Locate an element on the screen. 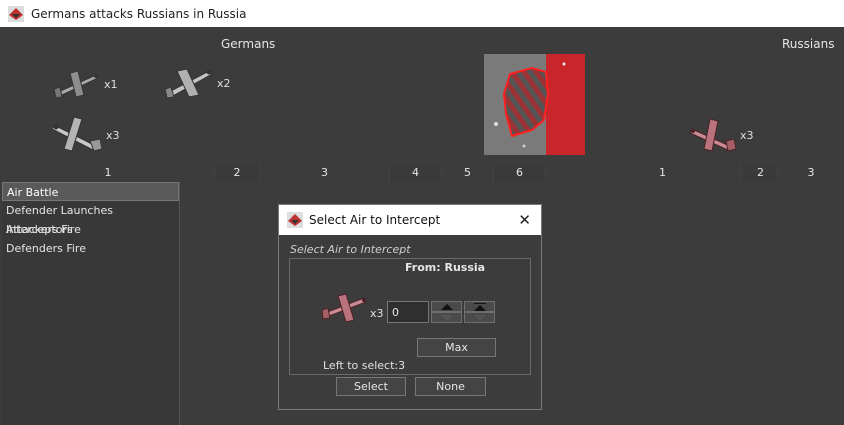 This screenshot has height=425, width=844. double-arrow-down-icon is located at coordinates (479, 317).